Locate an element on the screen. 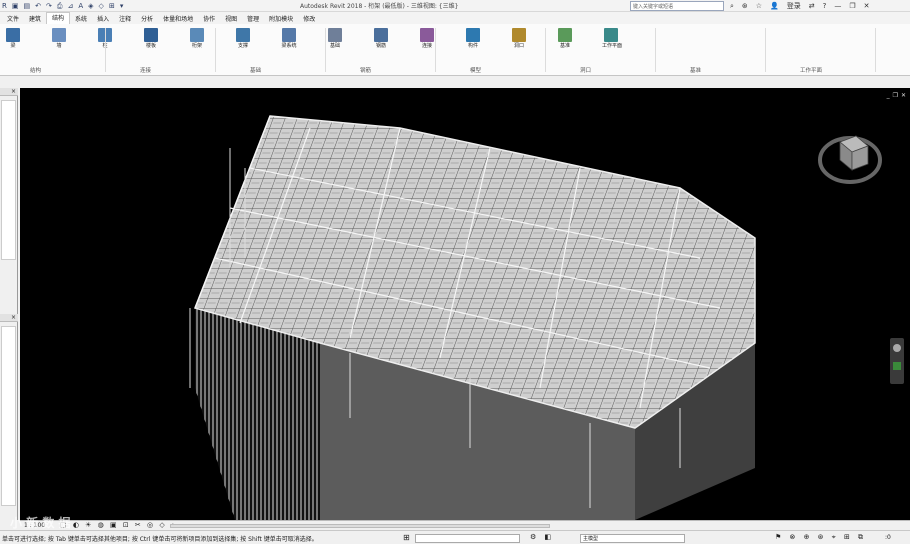 The image size is (910, 544). ribbon-tool-13: 工作平面 is located at coordinates (612, 39).